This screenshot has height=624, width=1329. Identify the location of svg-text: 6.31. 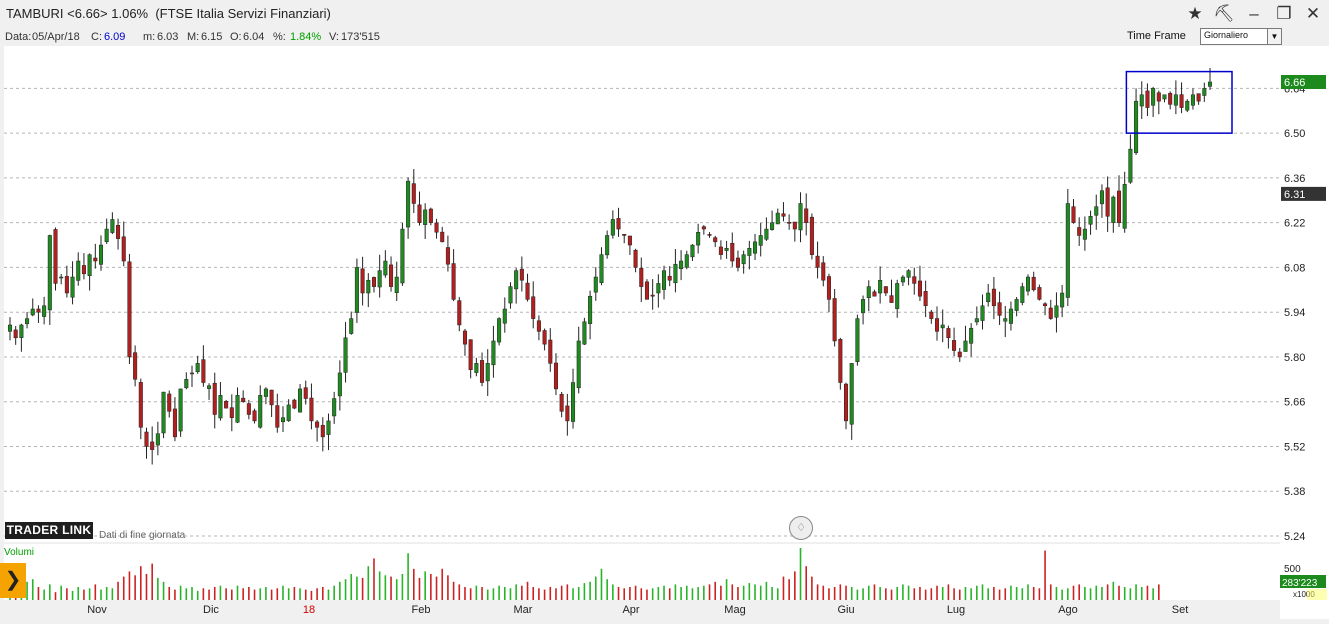
(1294, 195).